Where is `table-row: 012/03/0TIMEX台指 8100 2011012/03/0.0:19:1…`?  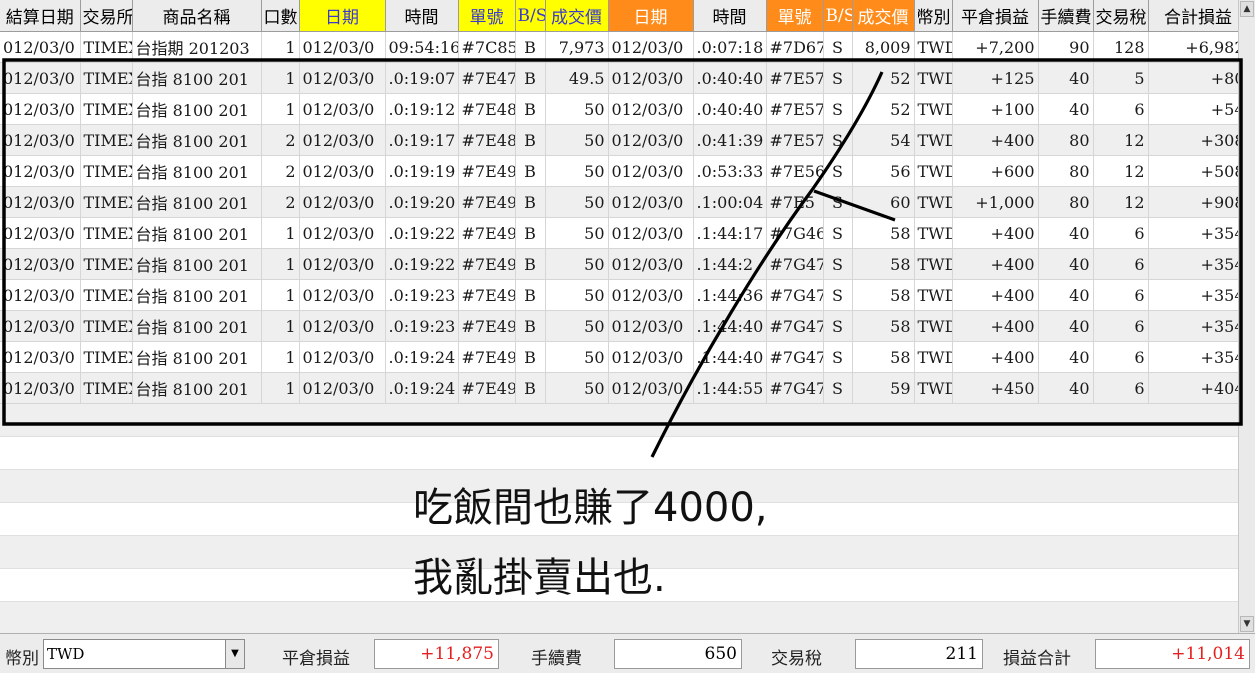 table-row: 012/03/0TIMEX台指 8100 2011012/03/0.0:19:1… is located at coordinates (619, 109).